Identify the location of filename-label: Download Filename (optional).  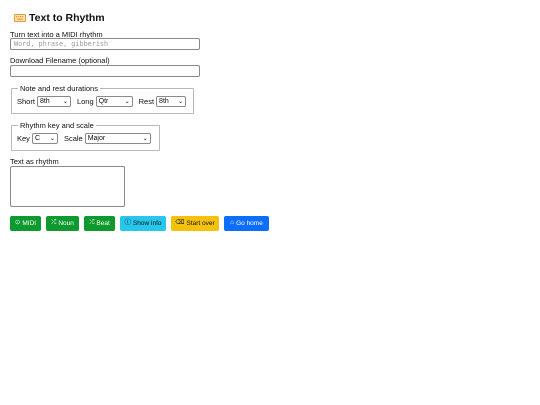
(60, 60).